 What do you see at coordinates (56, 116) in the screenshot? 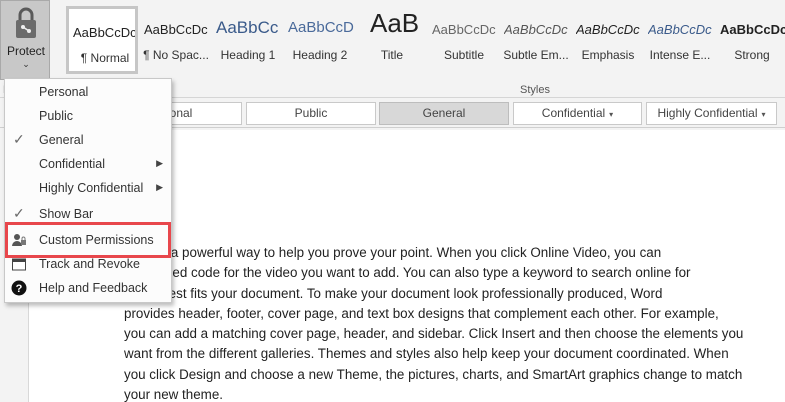
I see `menu-item-label: Public` at bounding box center [56, 116].